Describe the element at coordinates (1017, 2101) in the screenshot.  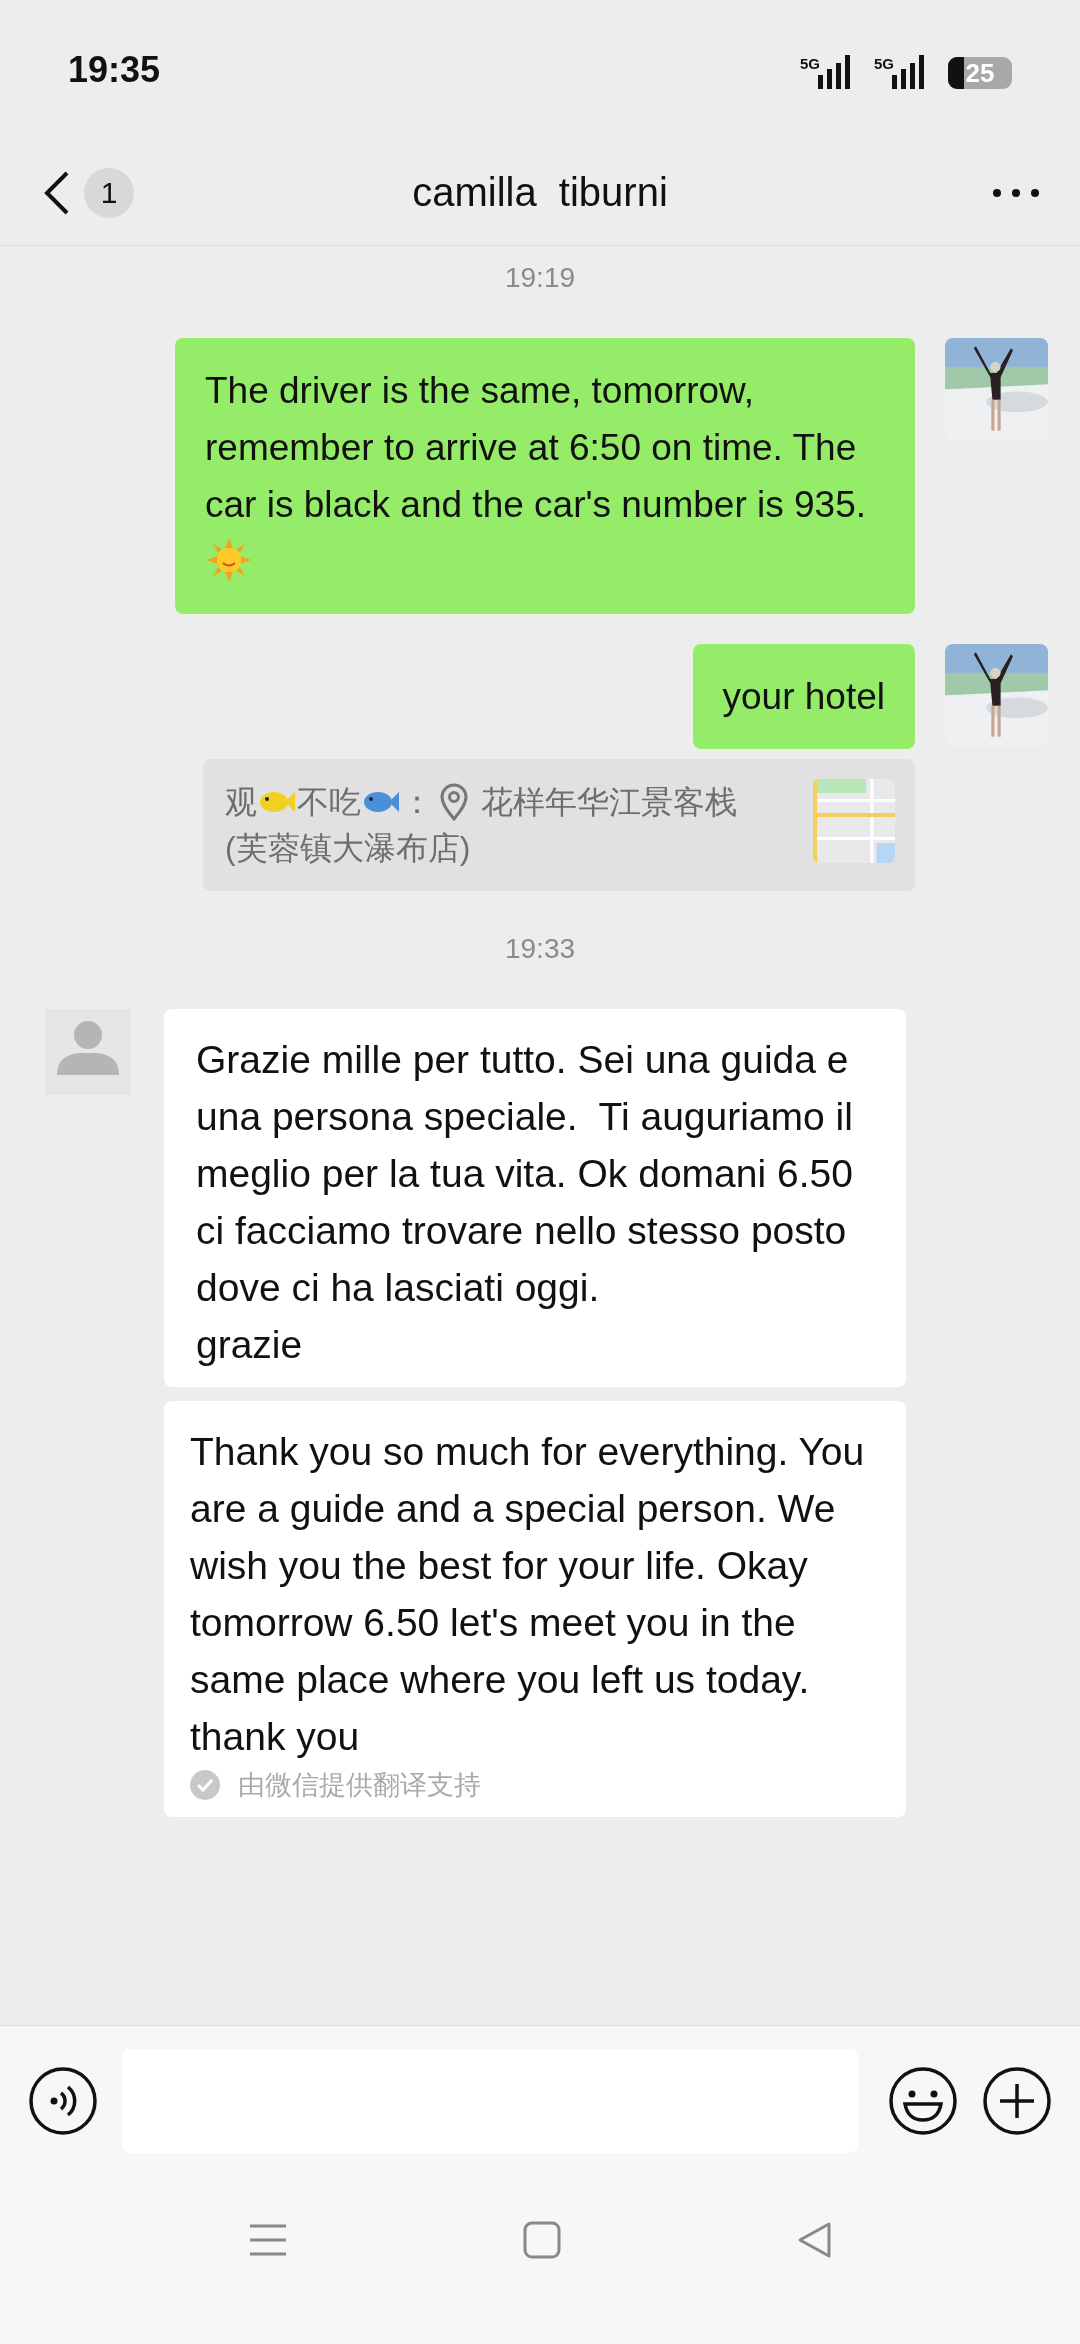
I see `plus-icon` at that location.